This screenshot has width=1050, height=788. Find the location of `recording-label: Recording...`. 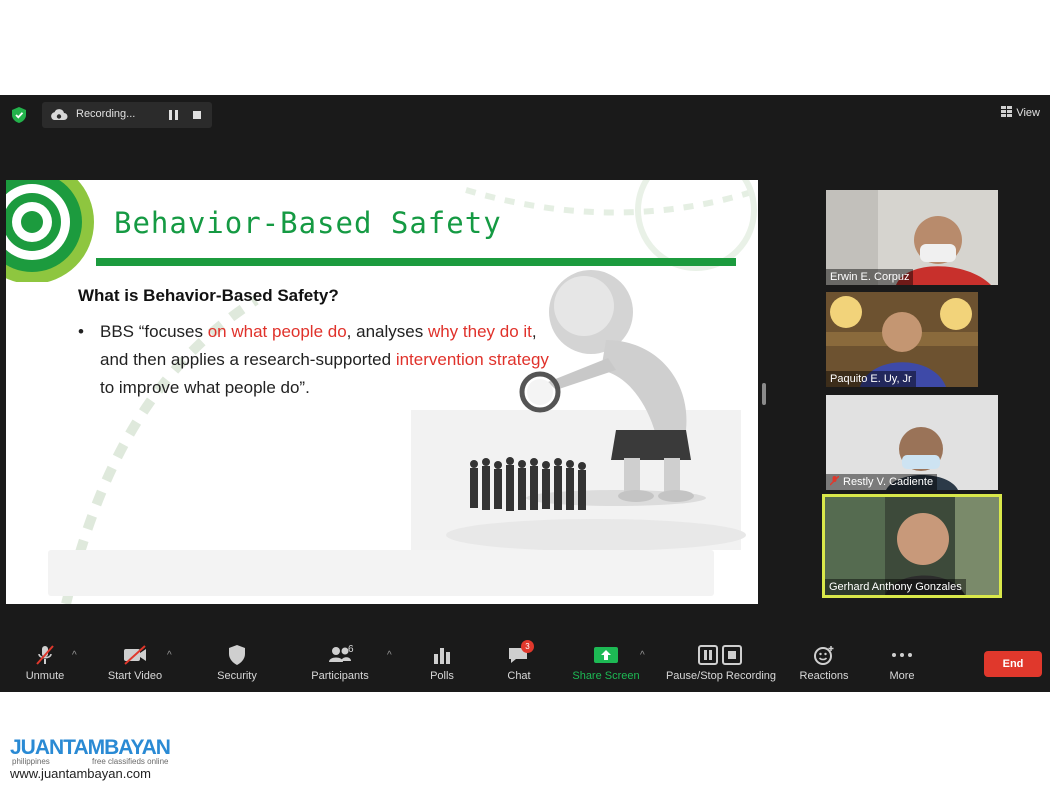

recording-label: Recording... is located at coordinates (106, 114).